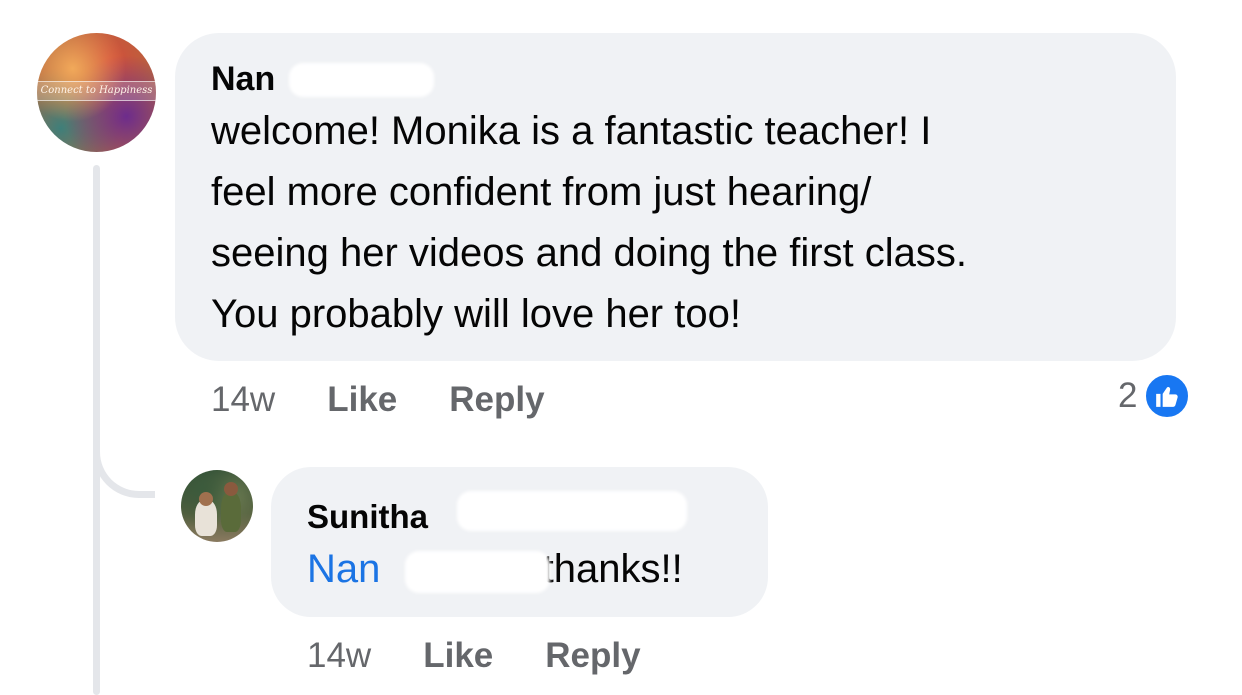 This screenshot has width=1242, height=695. I want to click on reaction-summary: 2, so click(1155, 396).